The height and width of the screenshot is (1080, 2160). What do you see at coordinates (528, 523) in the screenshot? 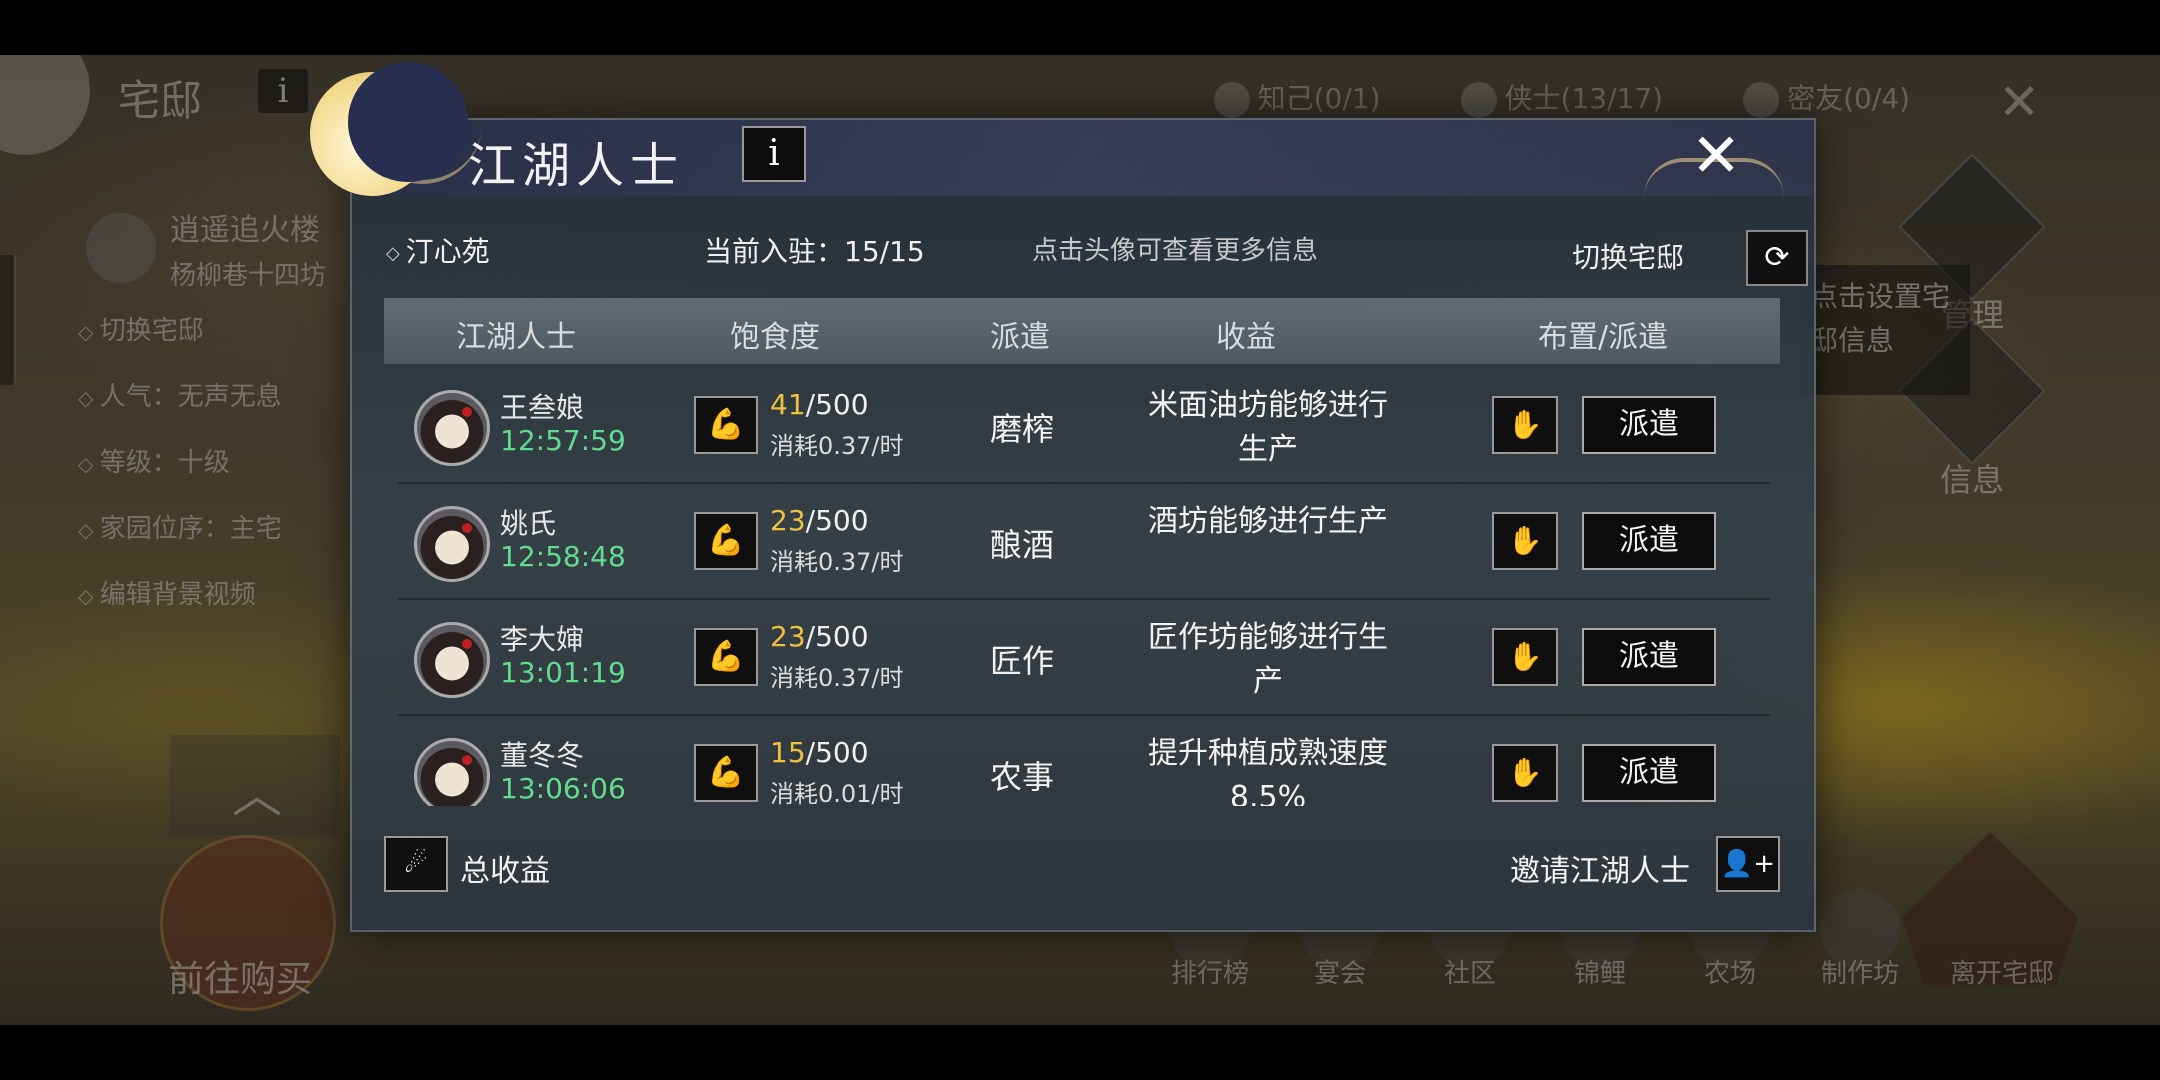
I see `person-name: 姚氏` at bounding box center [528, 523].